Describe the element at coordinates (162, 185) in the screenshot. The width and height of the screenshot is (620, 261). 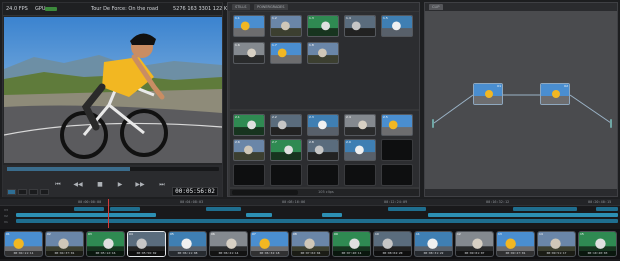
I see `skip-forward-icon: ⏭` at that location.